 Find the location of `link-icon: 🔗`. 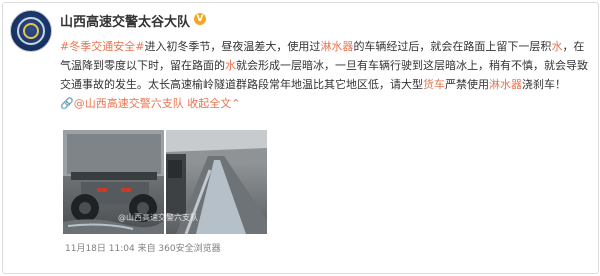

link-icon: 🔗 is located at coordinates (67, 103).